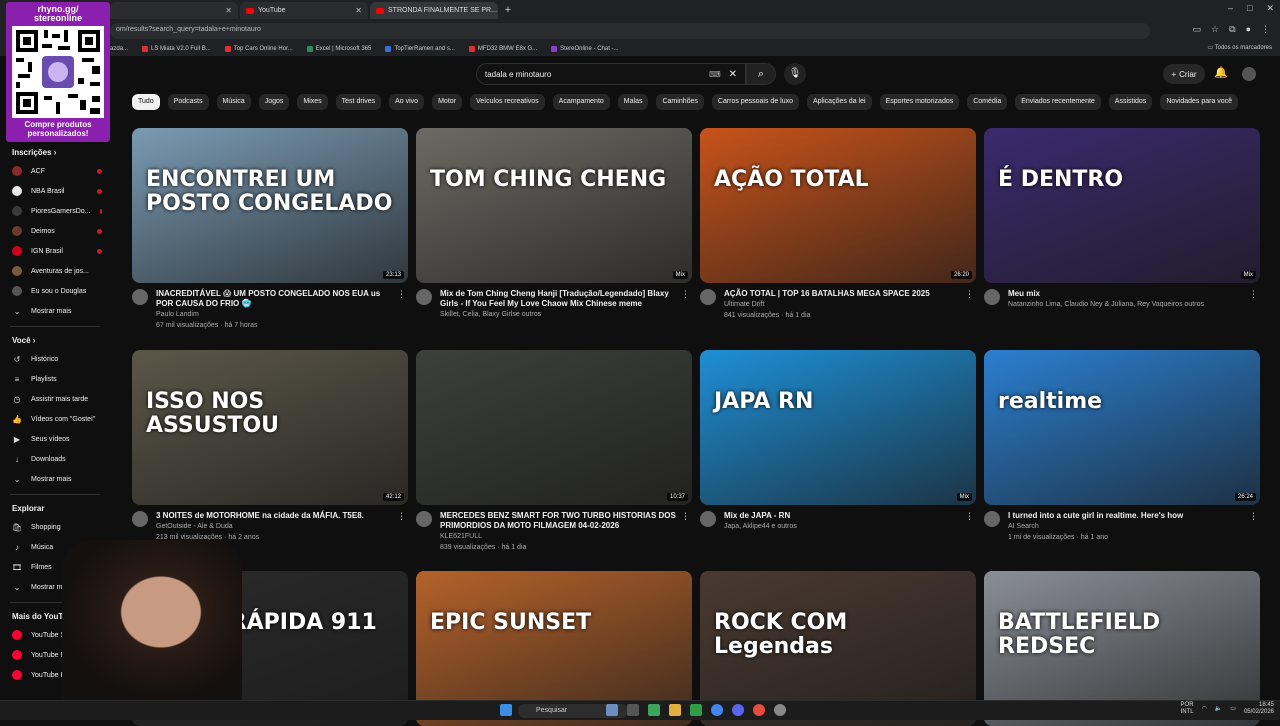  Describe the element at coordinates (1197, 29) in the screenshot. I see `cast-icon: ▭` at that location.